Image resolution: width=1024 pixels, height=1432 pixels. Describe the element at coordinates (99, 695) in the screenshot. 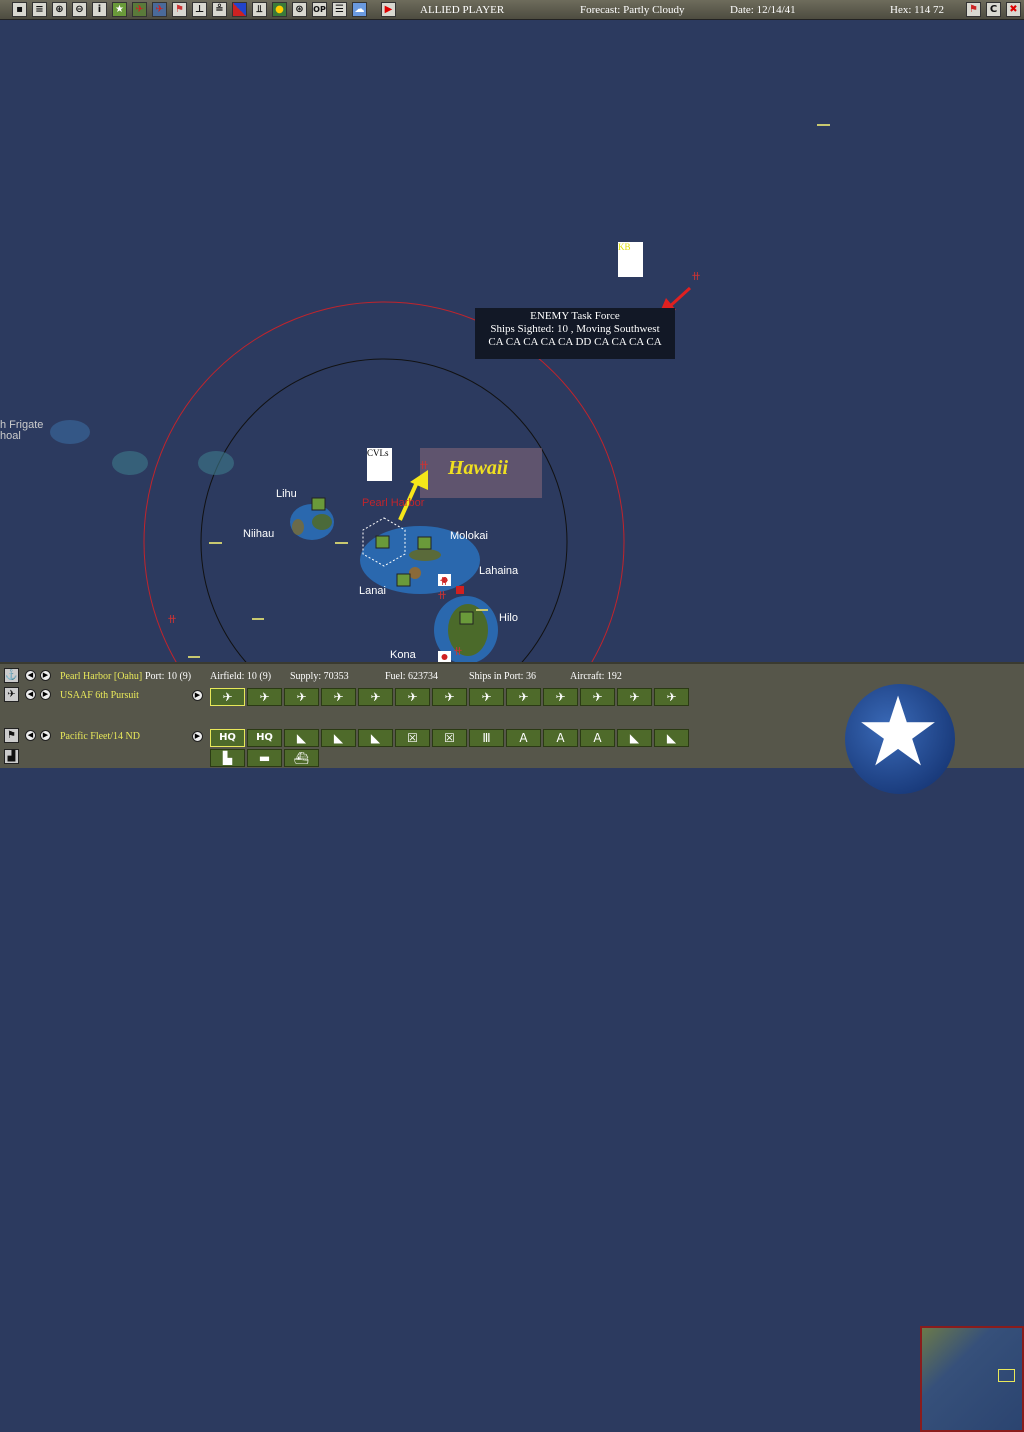

I see `air-unit-name: USAAF 6th Pursuit` at that location.